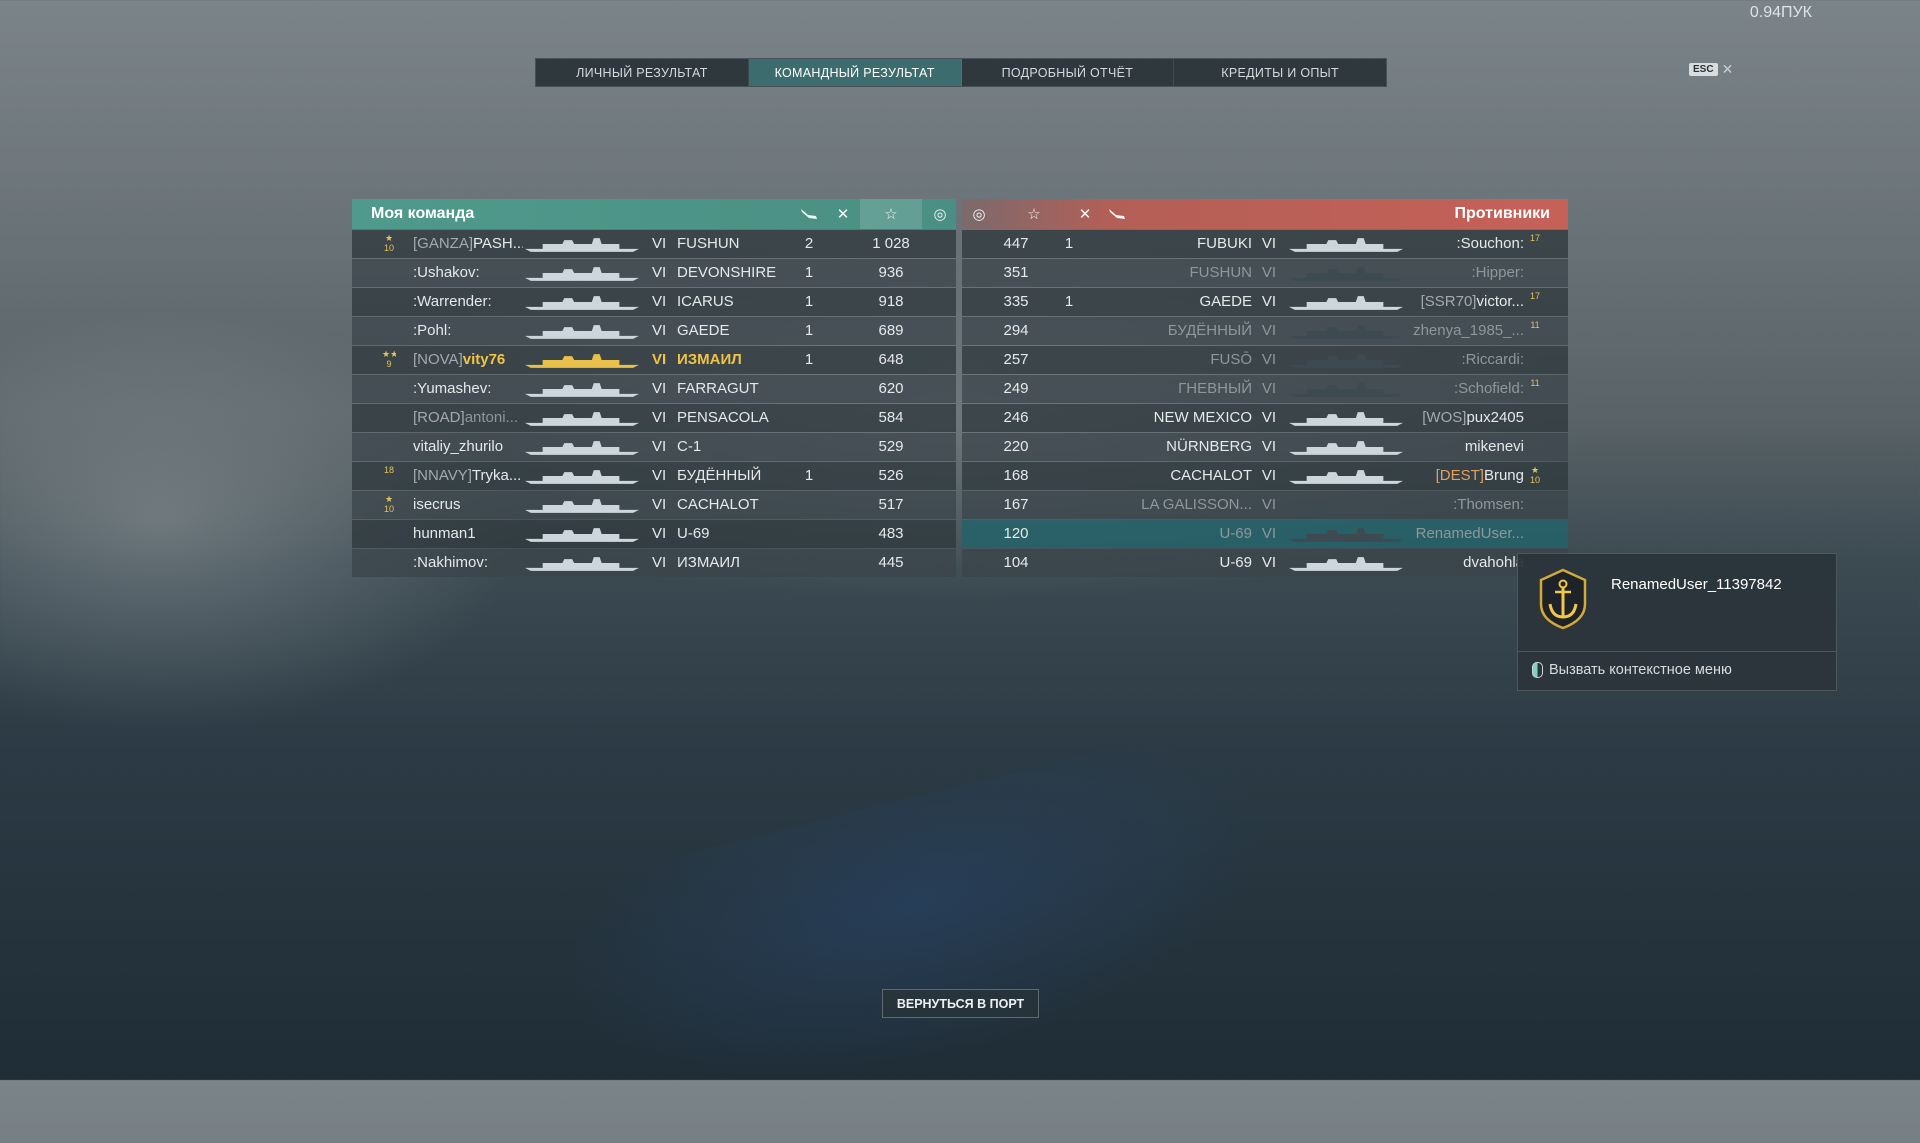  I want to click on player-name-cell: dvahohla, so click(1463, 563).